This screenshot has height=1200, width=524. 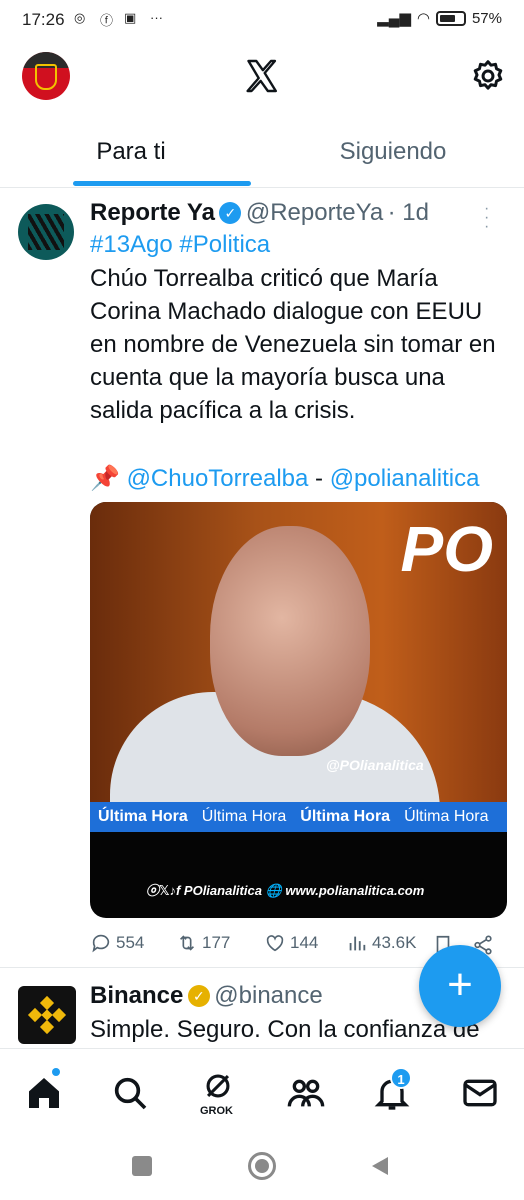 I want to click on like-button: 144, so click(x=291, y=943).